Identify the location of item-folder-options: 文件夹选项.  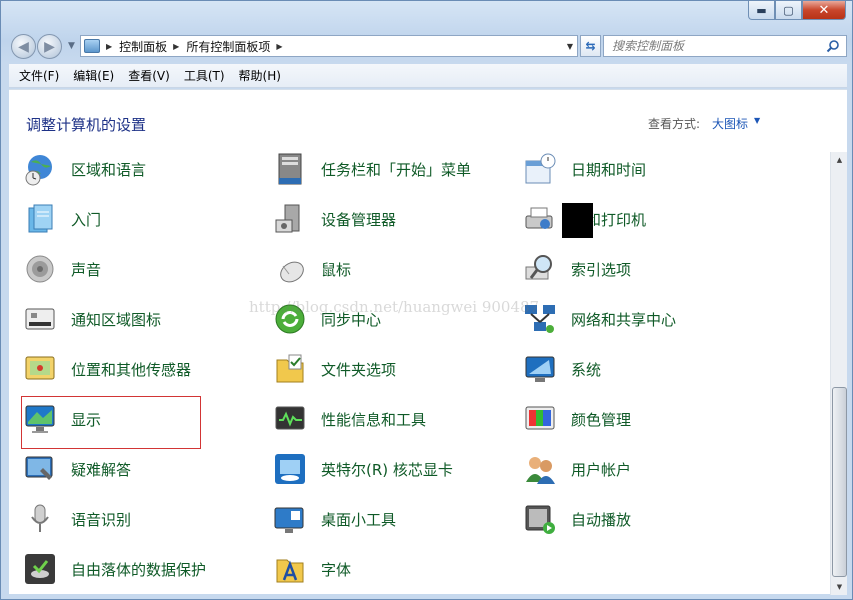
(388, 369).